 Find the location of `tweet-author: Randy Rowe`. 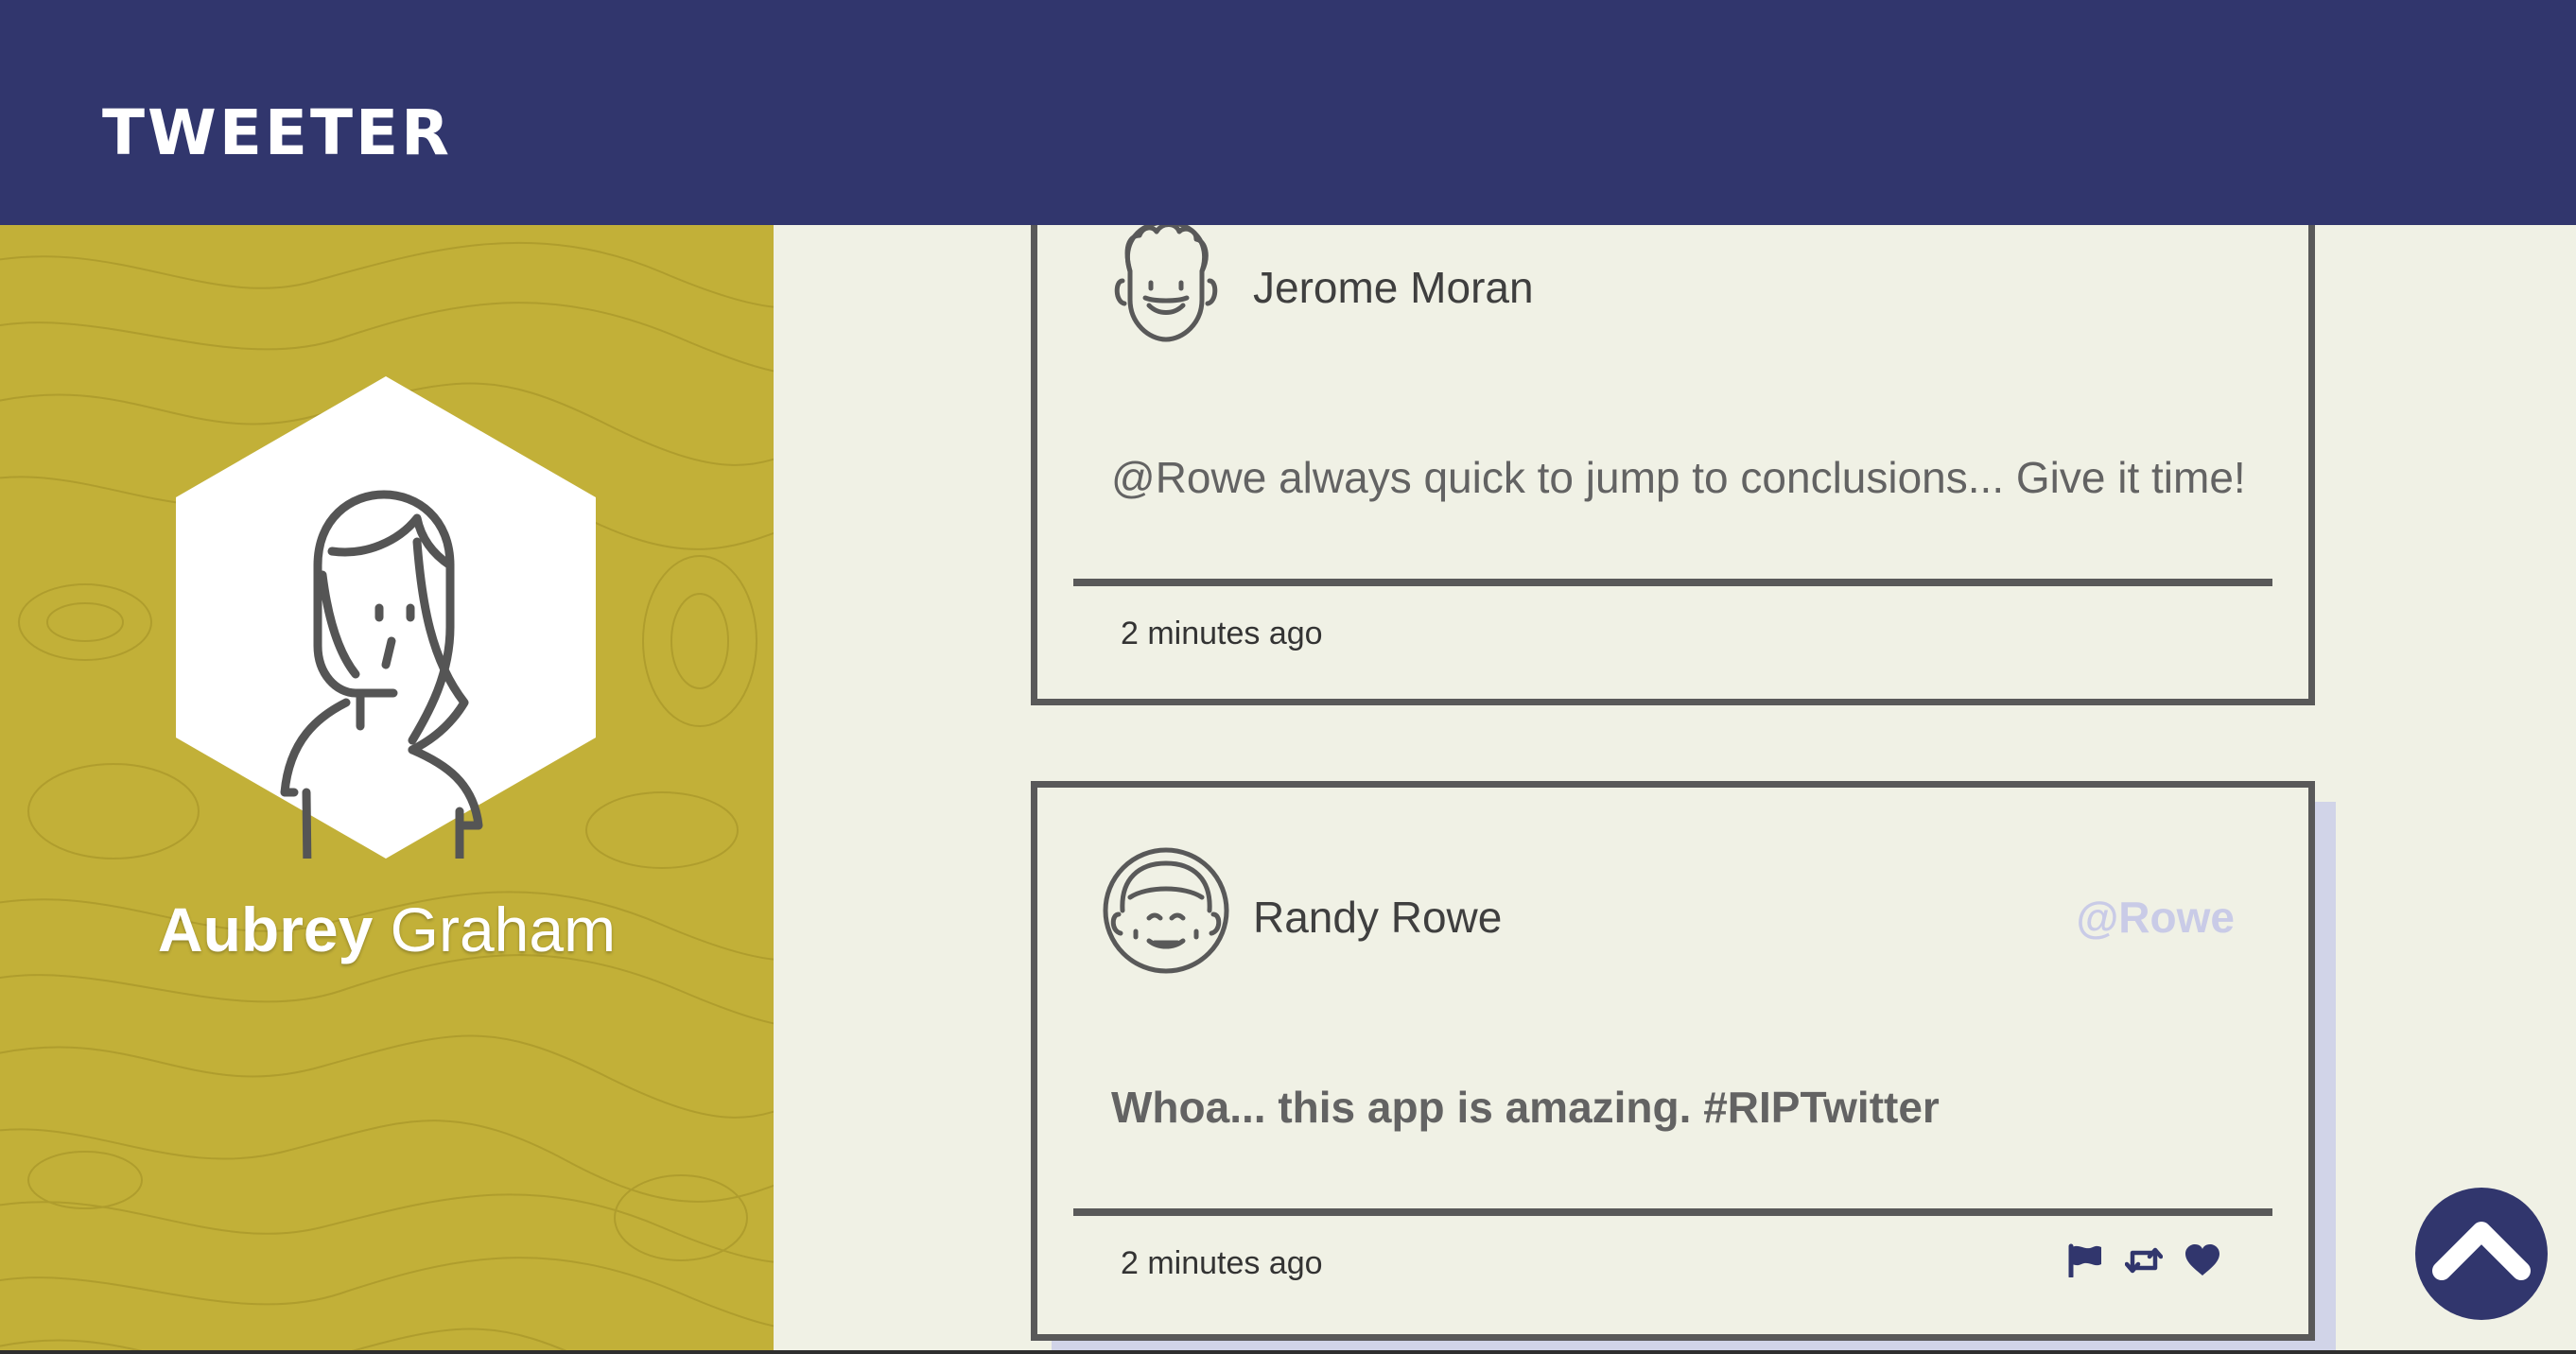

tweet-author: Randy Rowe is located at coordinates (1377, 917).